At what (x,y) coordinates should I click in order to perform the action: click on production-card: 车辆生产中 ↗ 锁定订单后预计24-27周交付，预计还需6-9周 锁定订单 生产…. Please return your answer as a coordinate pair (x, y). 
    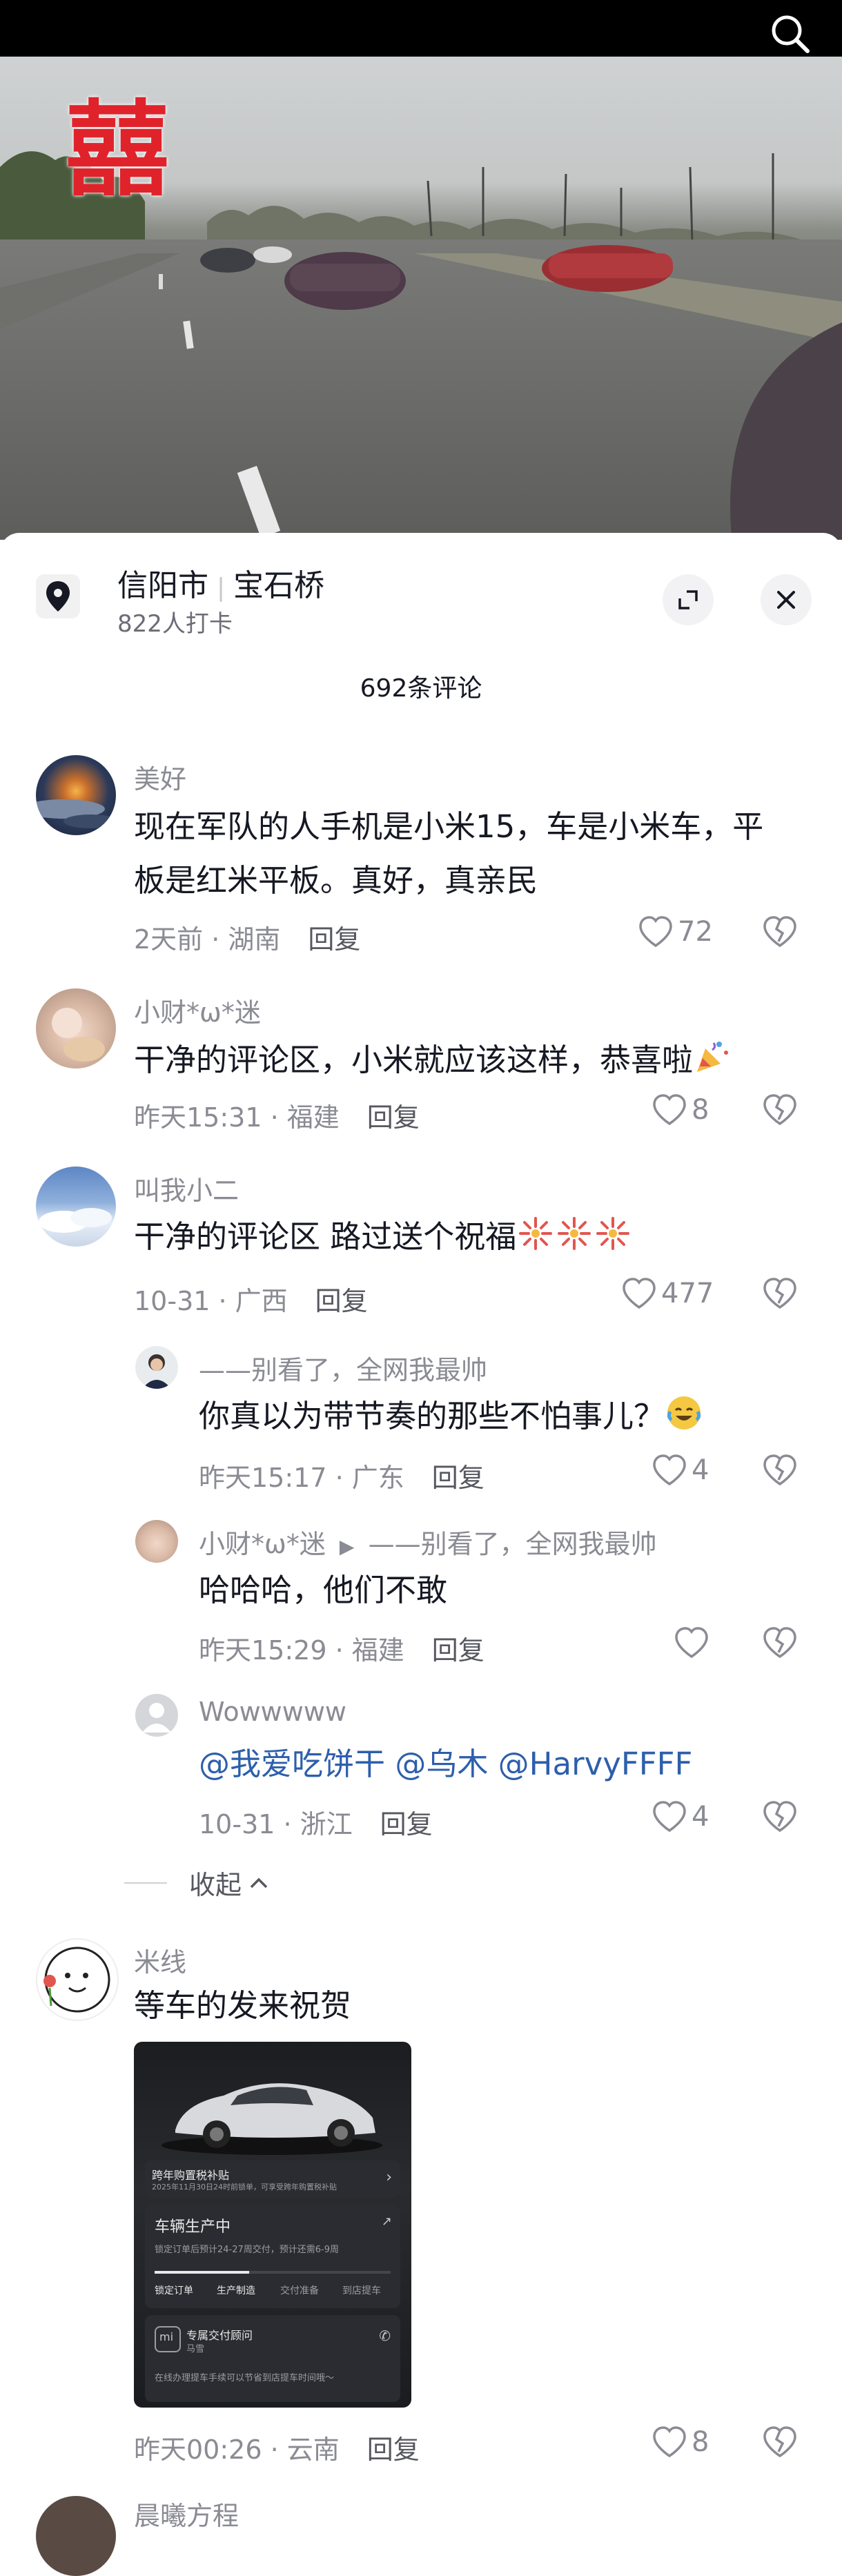
    Looking at the image, I should click on (272, 2256).